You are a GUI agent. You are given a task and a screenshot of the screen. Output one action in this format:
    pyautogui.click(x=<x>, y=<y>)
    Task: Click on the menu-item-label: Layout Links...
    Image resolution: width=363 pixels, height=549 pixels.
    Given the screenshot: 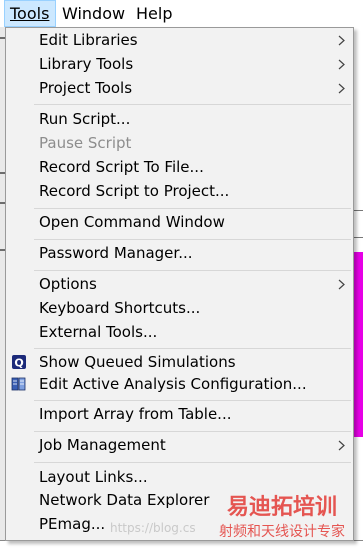 What is the action you would take?
    pyautogui.click(x=93, y=477)
    